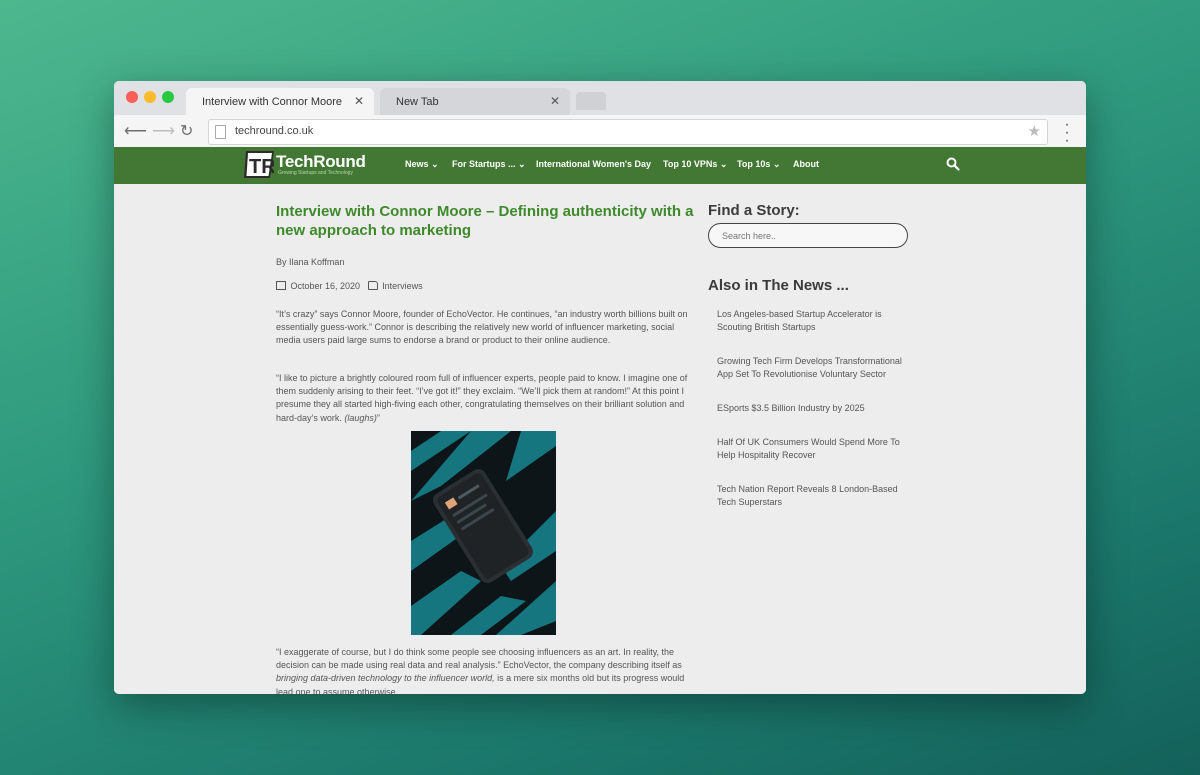  I want to click on article-phone-image, so click(483, 533).